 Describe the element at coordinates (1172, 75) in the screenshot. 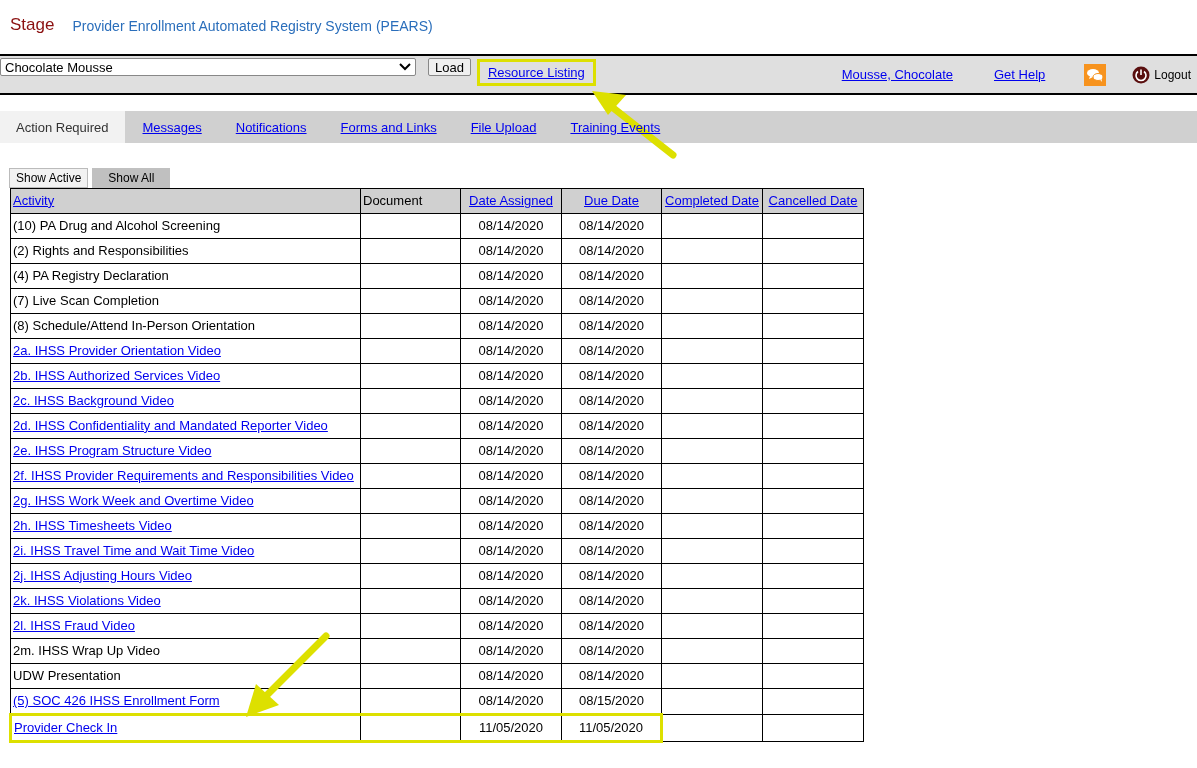

I see `logout-link: Logout` at that location.